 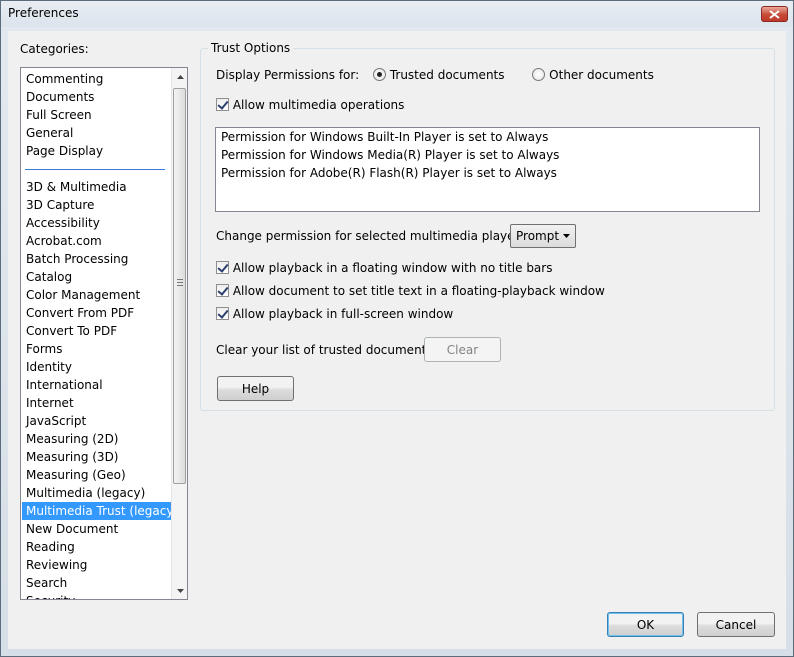 I want to click on option-full-screen-row: Allow playback in full-screen window, so click(x=334, y=314).